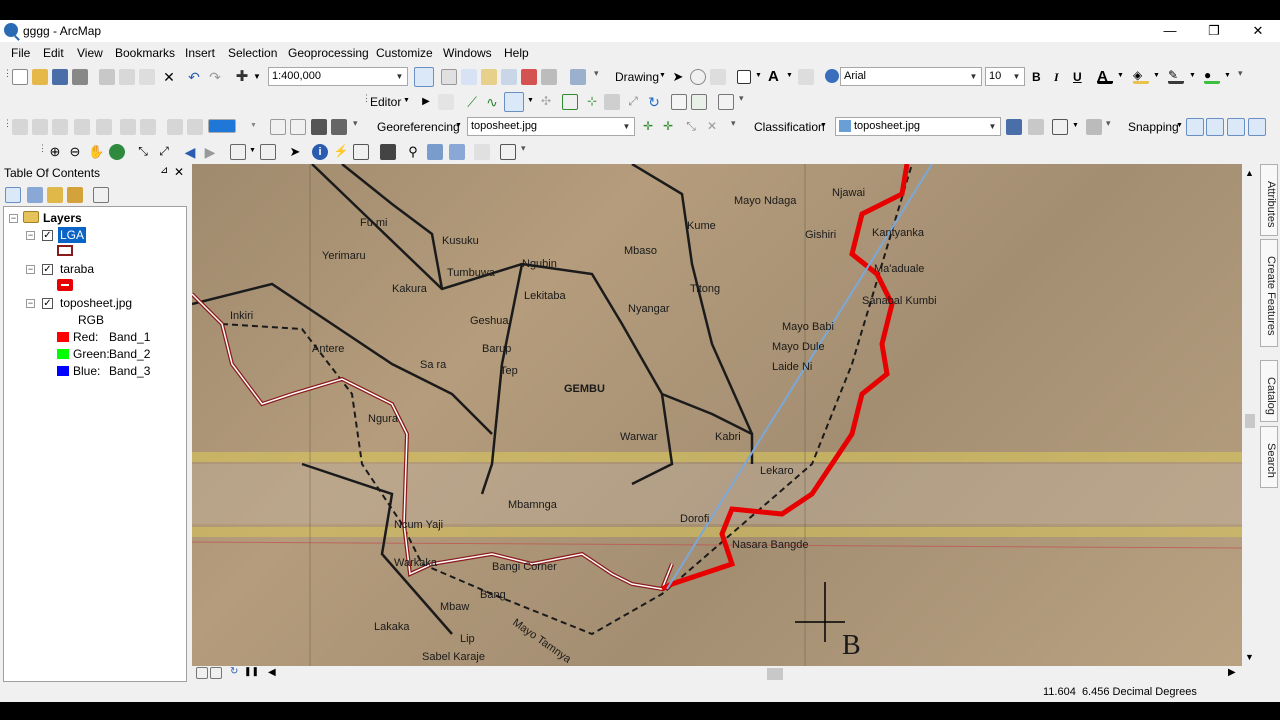 The width and height of the screenshot is (1280, 720). I want to click on add-data-icon: ✚, so click(242, 77).